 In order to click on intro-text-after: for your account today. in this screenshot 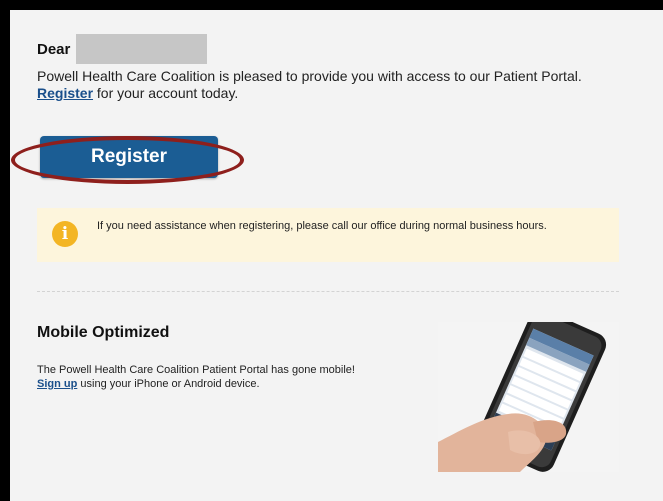, I will do `click(166, 93)`.